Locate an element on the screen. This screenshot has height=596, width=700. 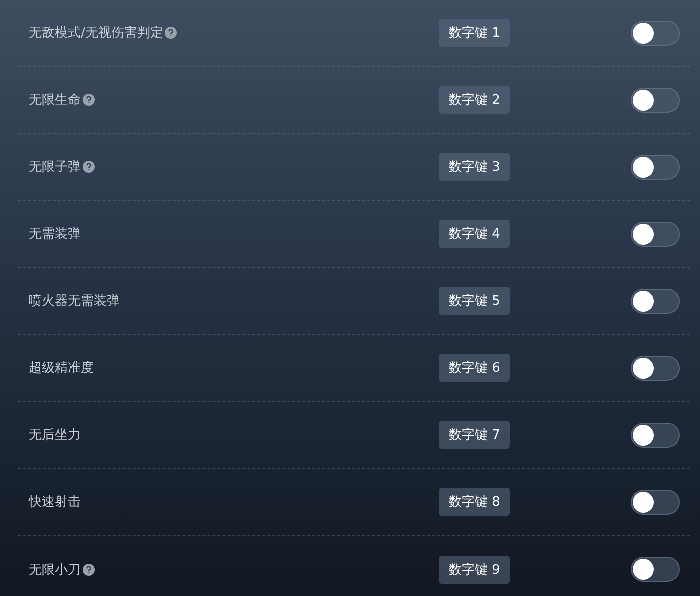
cheat-label: 无后坐力 is located at coordinates (55, 435).